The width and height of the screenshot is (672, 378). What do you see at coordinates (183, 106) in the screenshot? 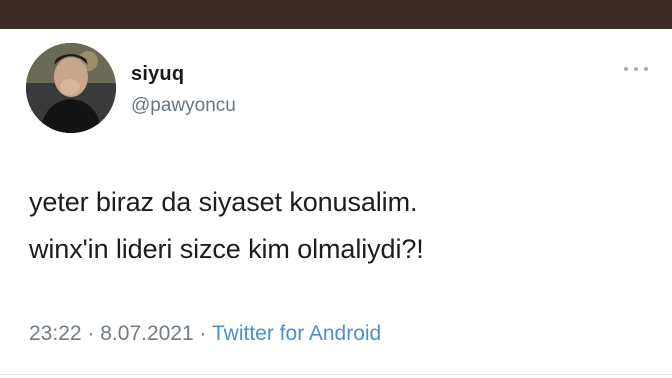
I see `user-handle: @pawyoncu` at bounding box center [183, 106].